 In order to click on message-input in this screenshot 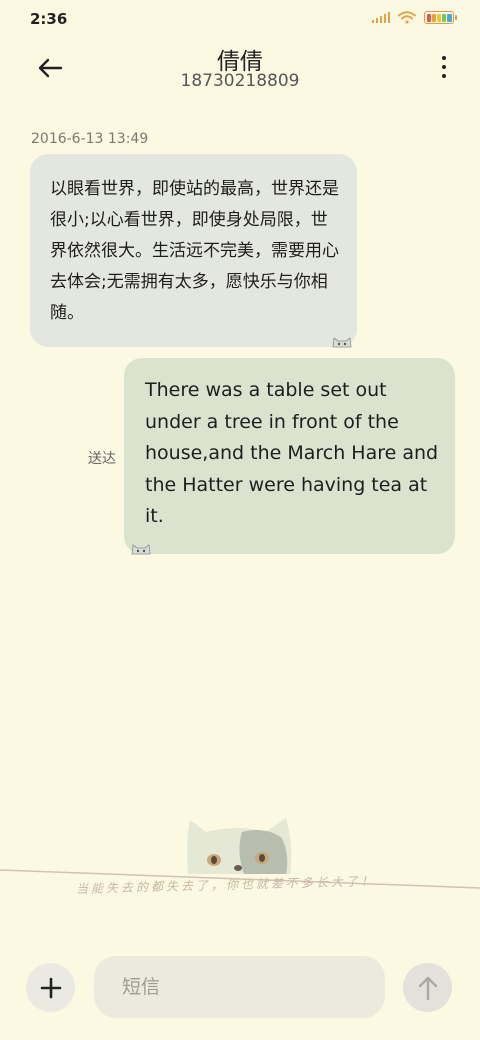, I will do `click(239, 987)`.